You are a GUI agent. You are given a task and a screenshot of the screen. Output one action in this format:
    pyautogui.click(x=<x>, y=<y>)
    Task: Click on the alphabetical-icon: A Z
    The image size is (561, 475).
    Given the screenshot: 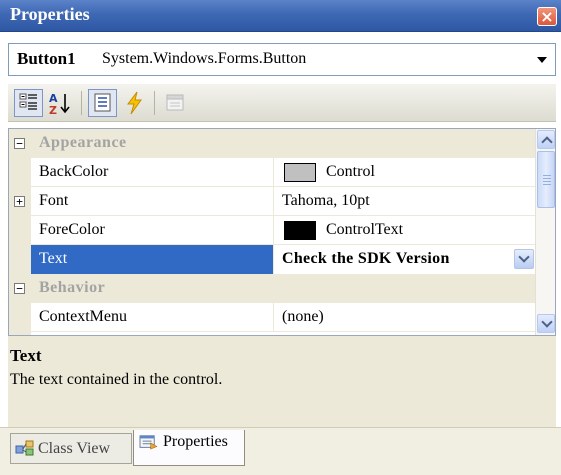 What is the action you would take?
    pyautogui.click(x=59, y=104)
    